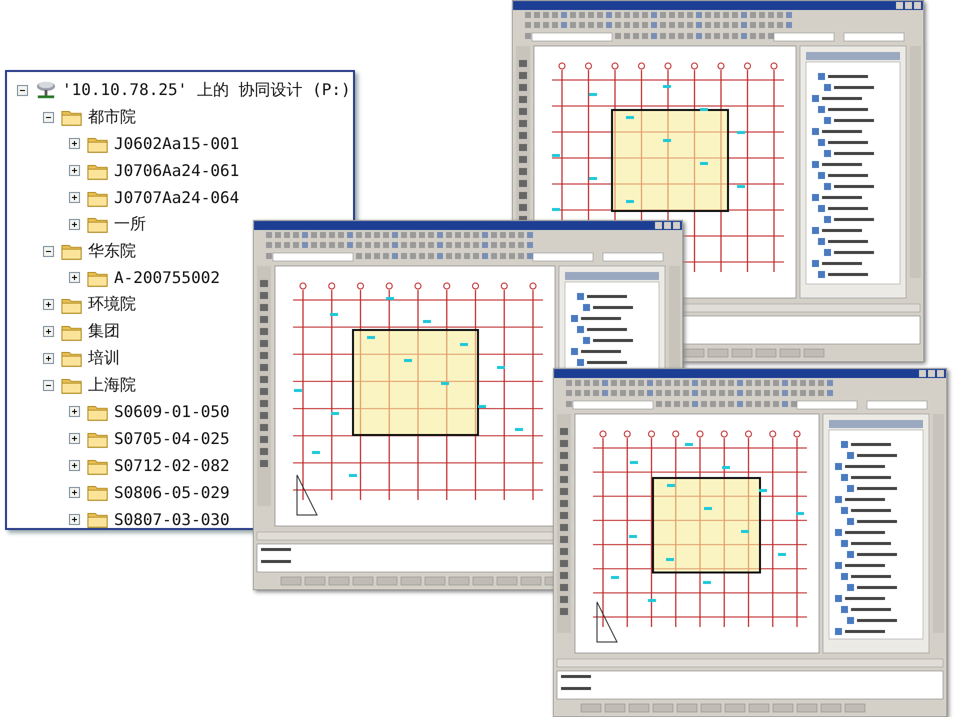 The width and height of the screenshot is (957, 717). I want to click on tree-item-label: A-200755002, so click(167, 278).